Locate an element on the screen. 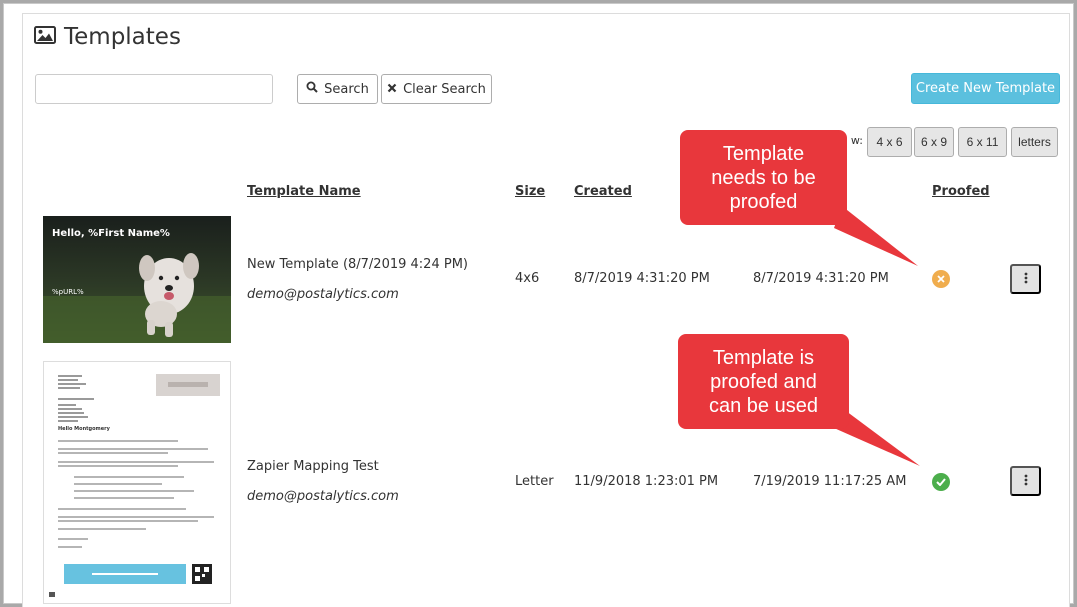 Image resolution: width=1077 pixels, height=607 pixels. callout-needs-proofing: Template needs to be proofed is located at coordinates (763, 177).